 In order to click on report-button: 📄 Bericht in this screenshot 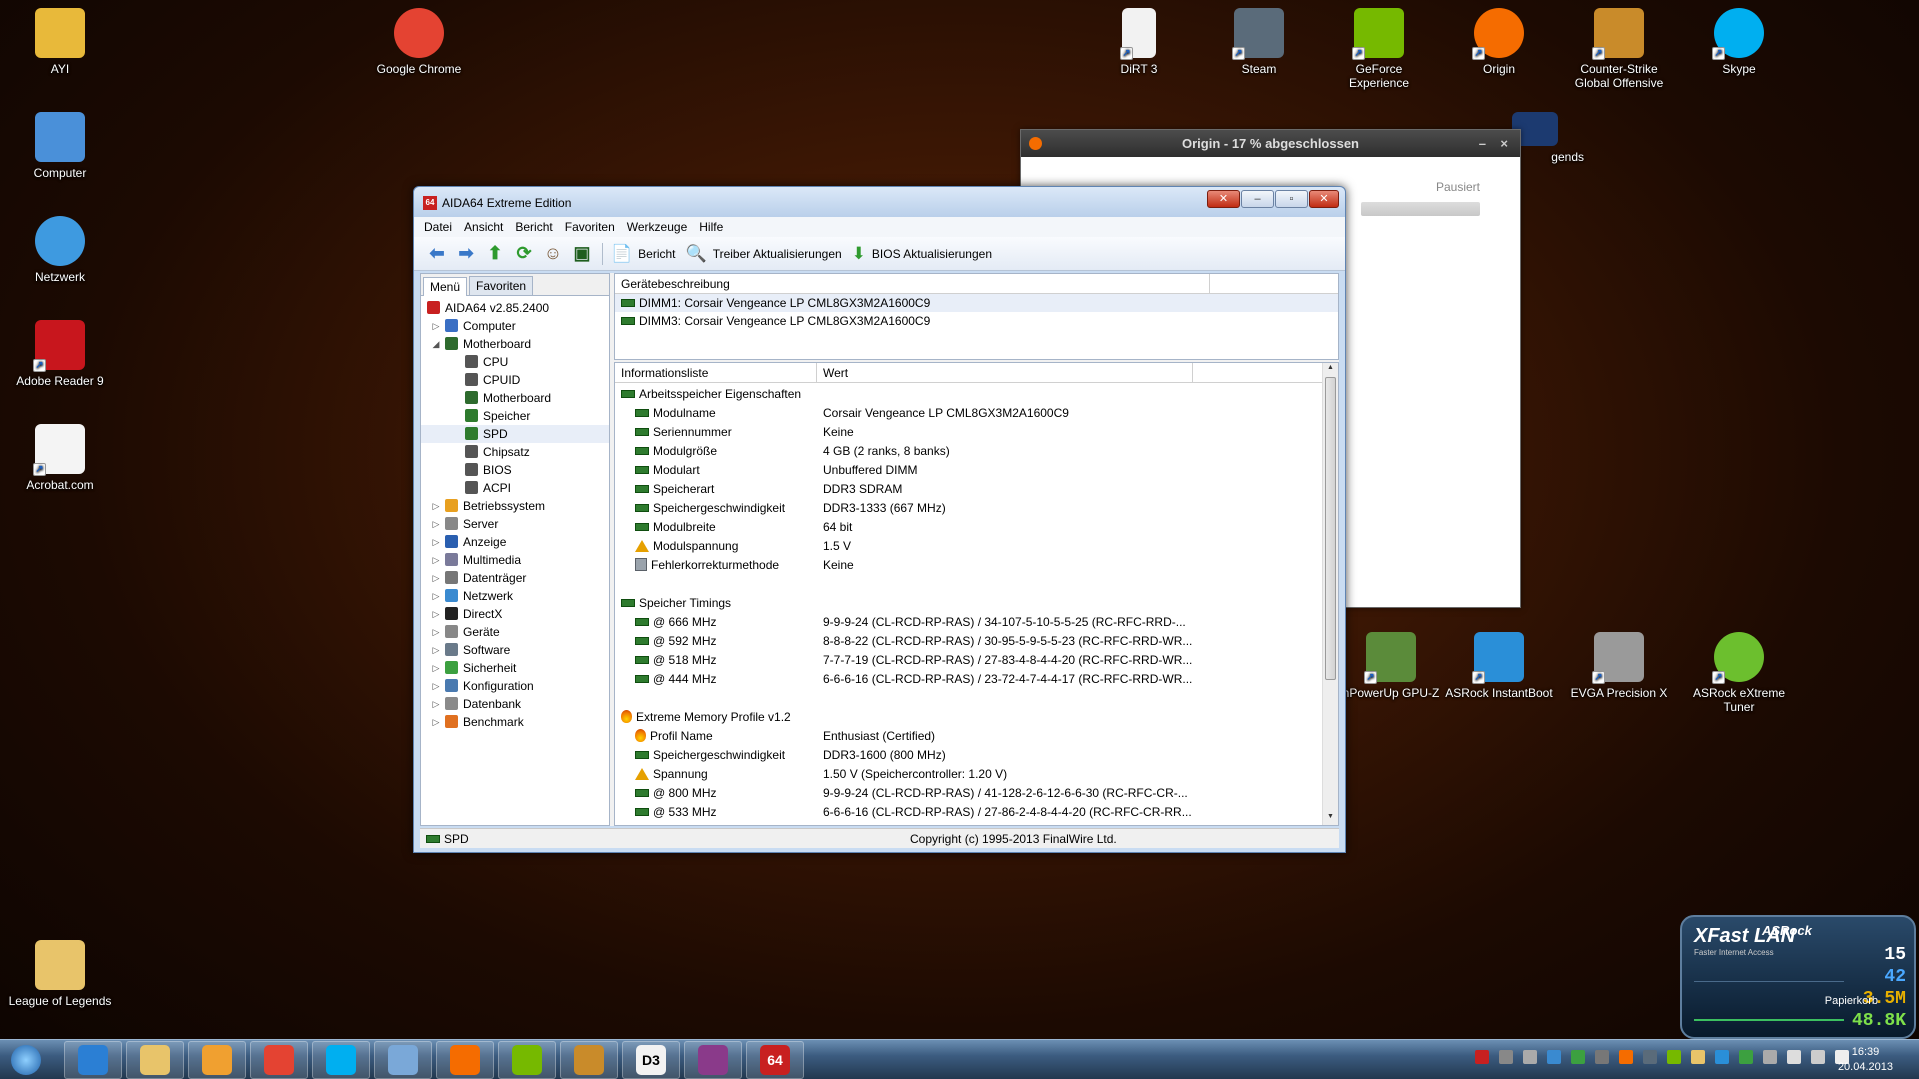, I will do `click(643, 254)`.